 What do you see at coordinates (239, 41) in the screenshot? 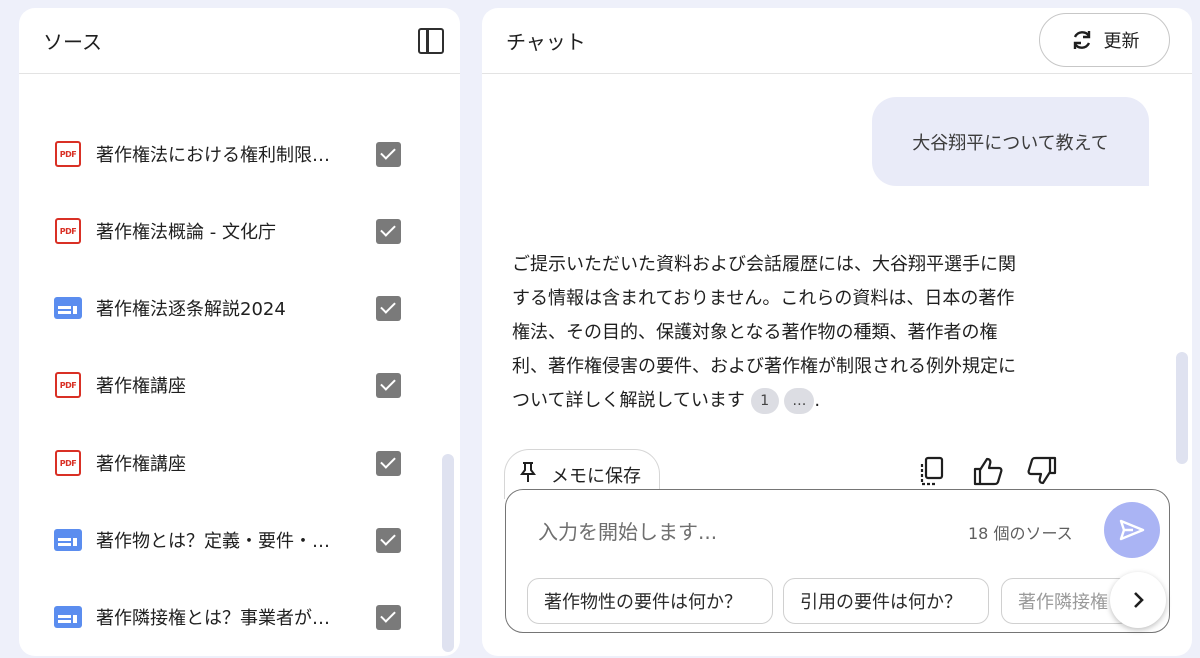
I see `sources-header: ソース` at bounding box center [239, 41].